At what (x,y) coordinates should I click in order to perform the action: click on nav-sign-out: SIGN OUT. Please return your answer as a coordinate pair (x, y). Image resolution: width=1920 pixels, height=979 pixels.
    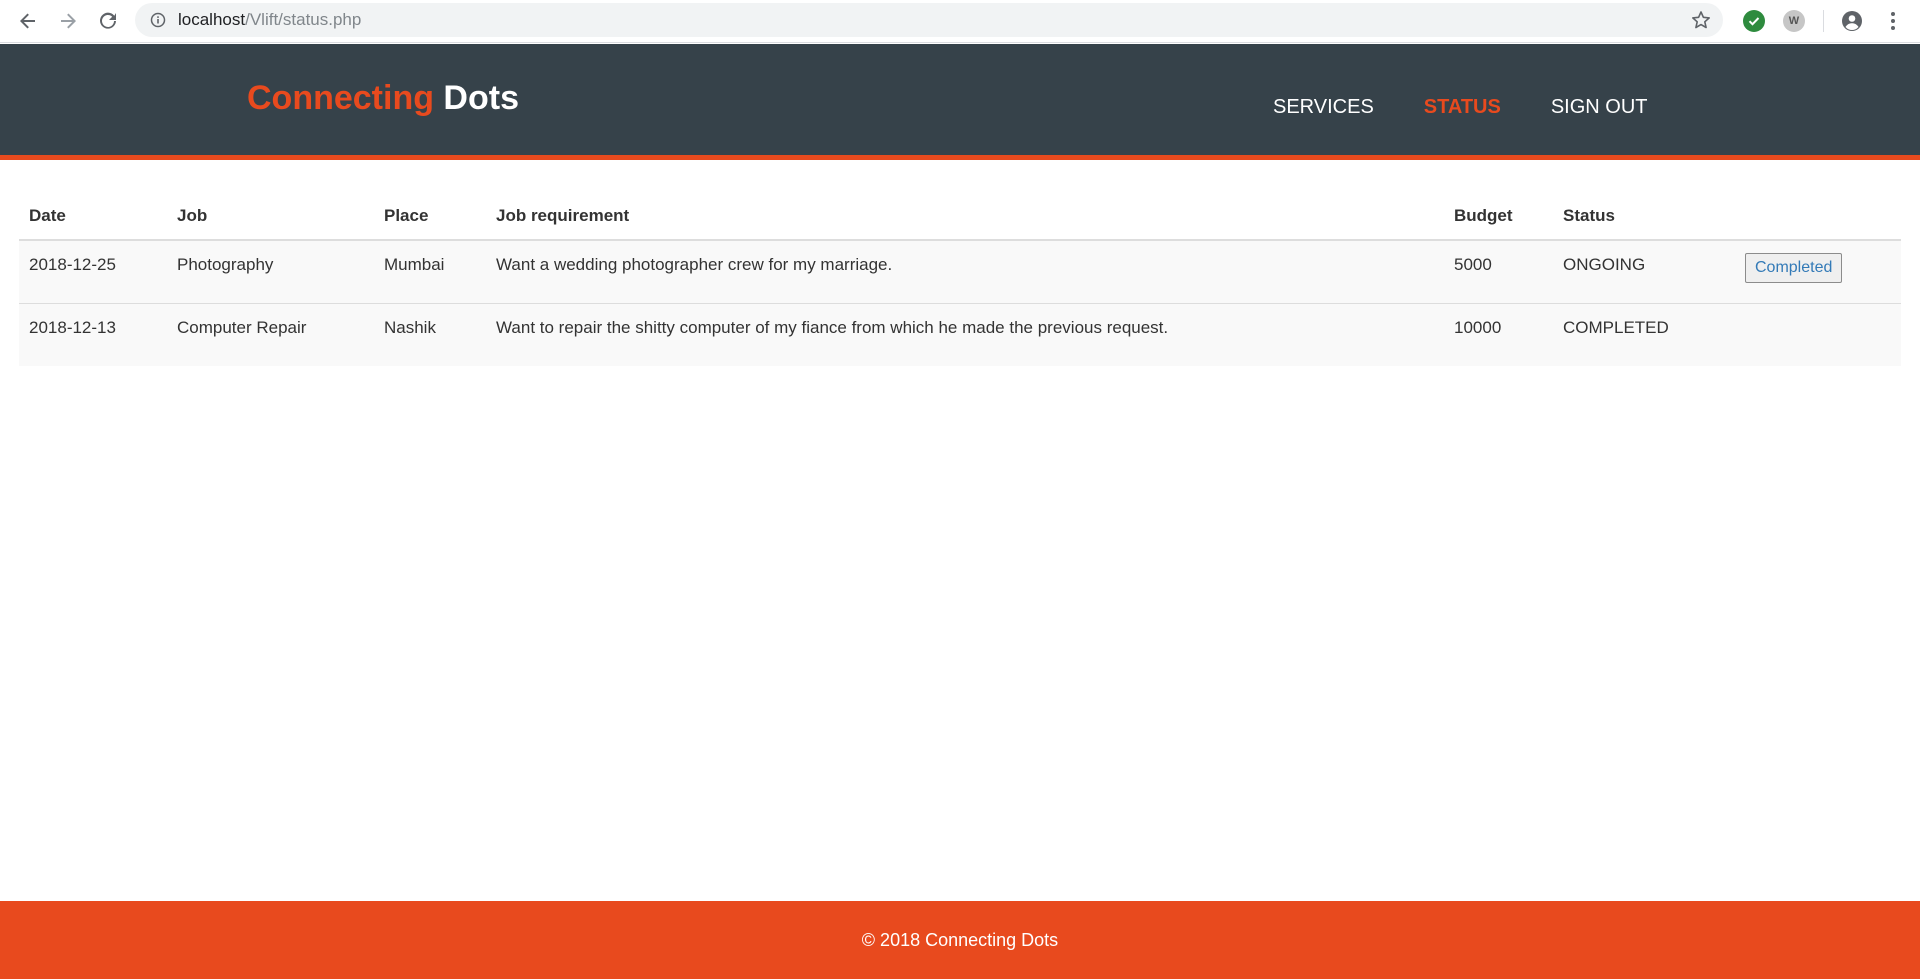
    Looking at the image, I should click on (1599, 107).